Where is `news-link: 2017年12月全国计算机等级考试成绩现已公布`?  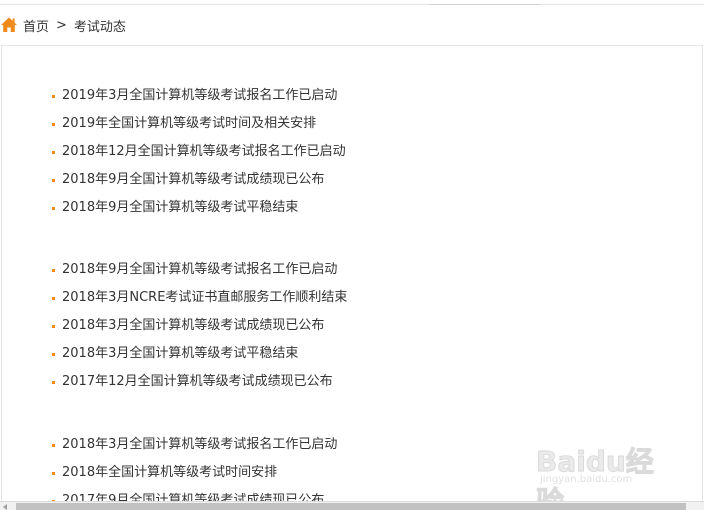
news-link: 2017年12月全国计算机等级考试成绩现已公布 is located at coordinates (198, 382).